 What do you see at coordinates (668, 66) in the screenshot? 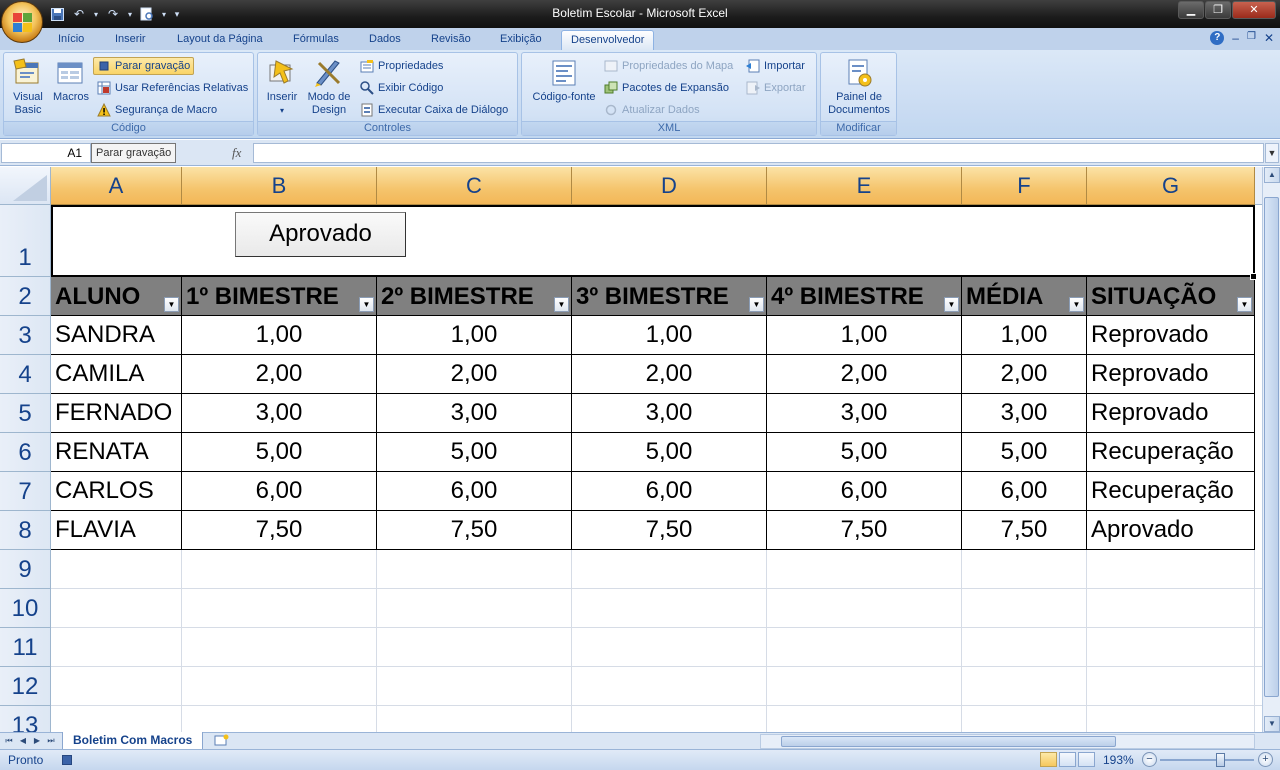
I see `propriedades-mapa-button: Propriedades do Mapa` at bounding box center [668, 66].